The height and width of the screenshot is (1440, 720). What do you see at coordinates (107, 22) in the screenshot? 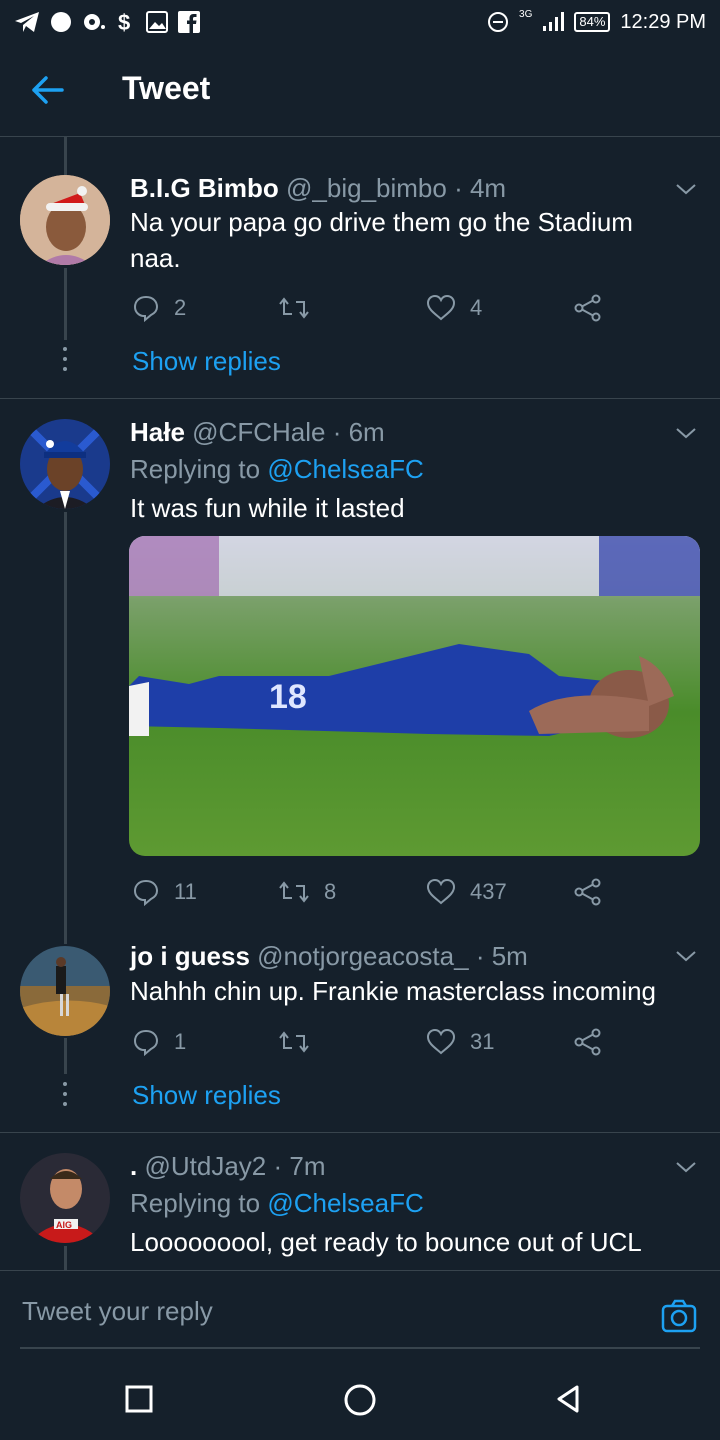
I see `notification-icons: $` at bounding box center [107, 22].